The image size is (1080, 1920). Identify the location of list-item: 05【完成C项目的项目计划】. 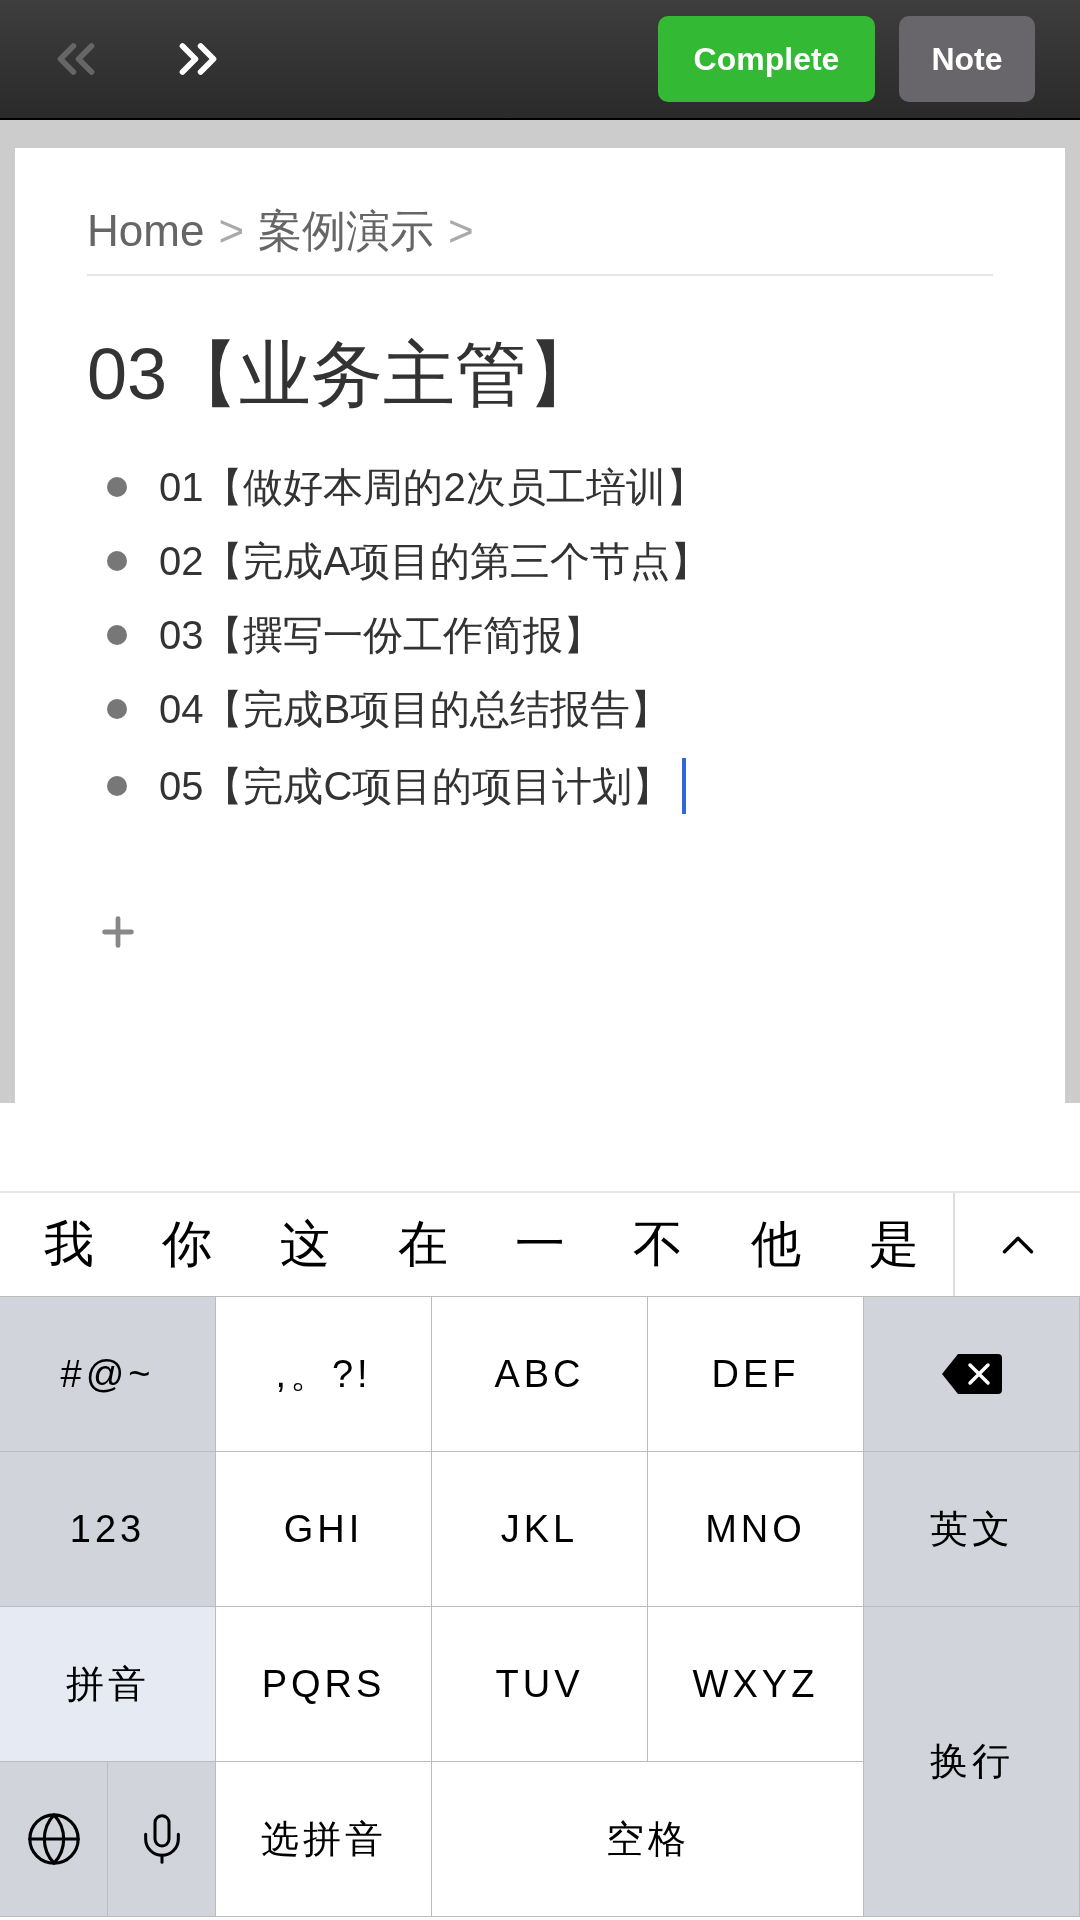
(416, 787).